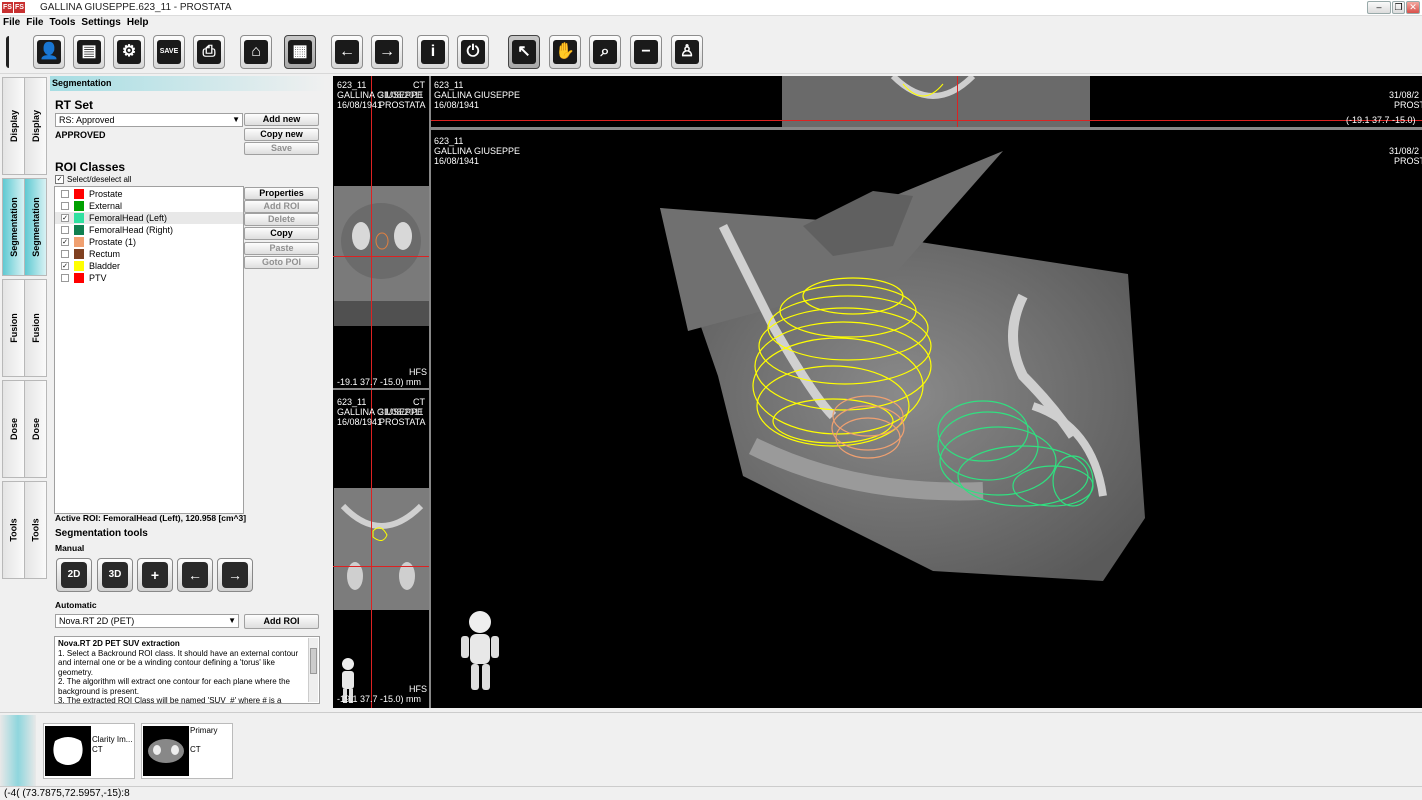 The image size is (1422, 800). What do you see at coordinates (235, 575) in the screenshot?
I see `next-slice-button: →` at bounding box center [235, 575].